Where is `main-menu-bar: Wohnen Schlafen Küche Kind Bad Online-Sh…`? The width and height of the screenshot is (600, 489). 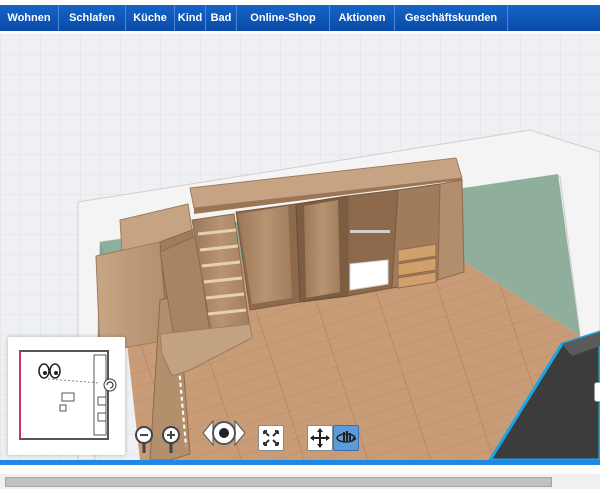
main-menu-bar: Wohnen Schlafen Küche Kind Bad Online-Sh… is located at coordinates (300, 18).